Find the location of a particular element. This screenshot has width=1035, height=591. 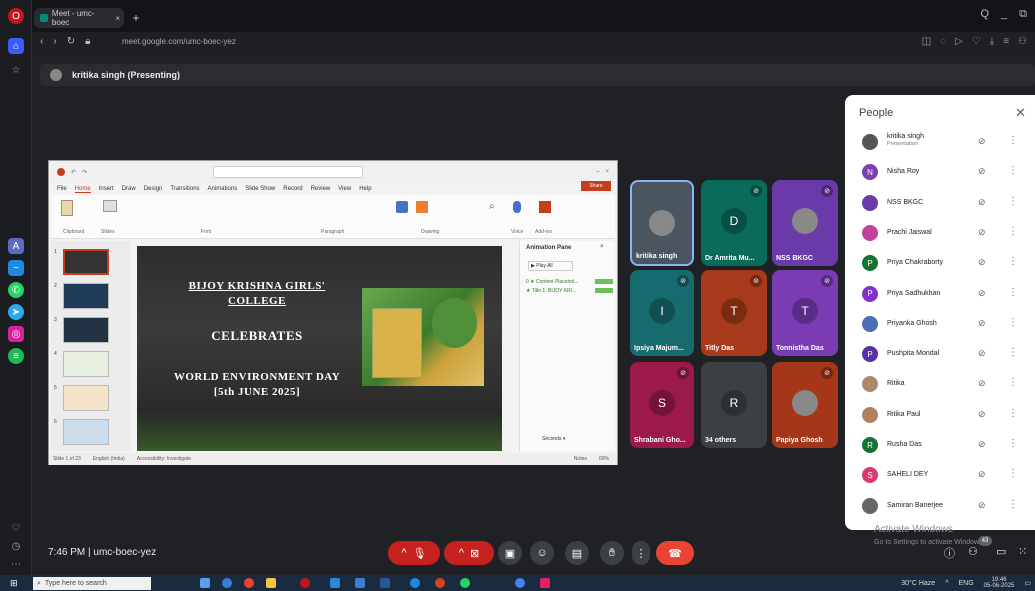

undo-icon: ↶ is located at coordinates (73, 172).